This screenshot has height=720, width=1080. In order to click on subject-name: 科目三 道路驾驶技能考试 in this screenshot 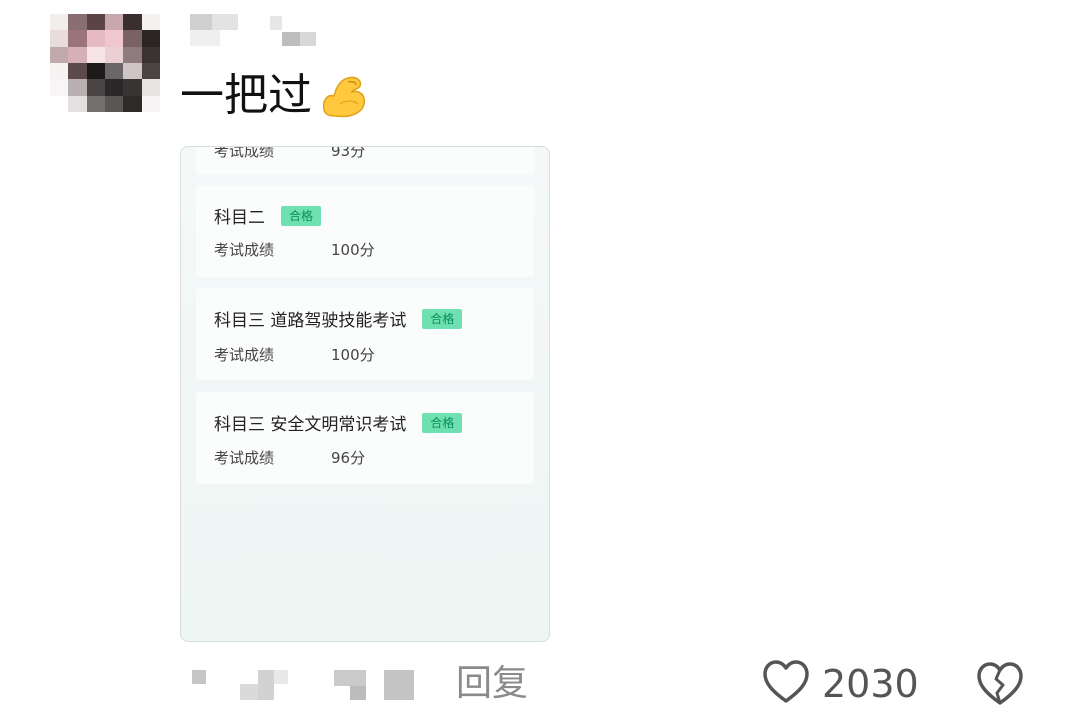, I will do `click(310, 321)`.